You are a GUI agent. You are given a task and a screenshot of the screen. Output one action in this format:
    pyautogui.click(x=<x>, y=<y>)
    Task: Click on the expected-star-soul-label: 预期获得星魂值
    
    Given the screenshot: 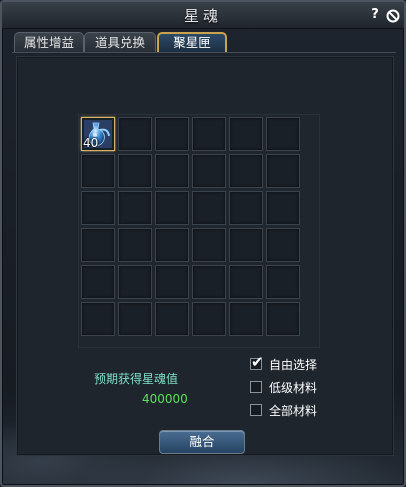 What is the action you would take?
    pyautogui.click(x=136, y=379)
    